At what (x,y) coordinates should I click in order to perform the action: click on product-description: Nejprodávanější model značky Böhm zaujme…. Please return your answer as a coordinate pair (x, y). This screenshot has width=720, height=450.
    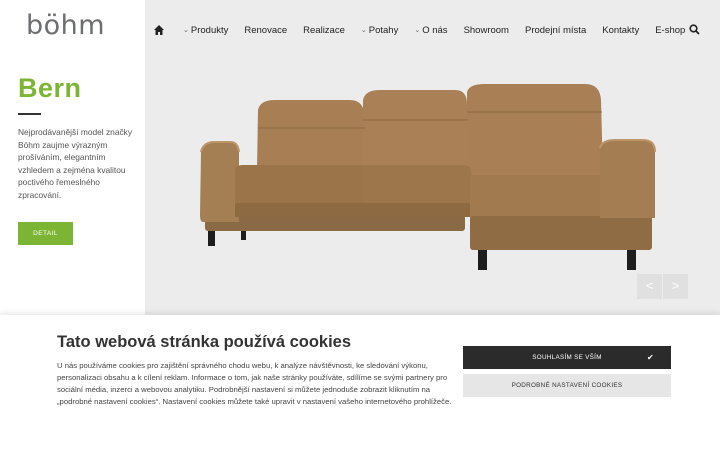
    Looking at the image, I should click on (75, 163).